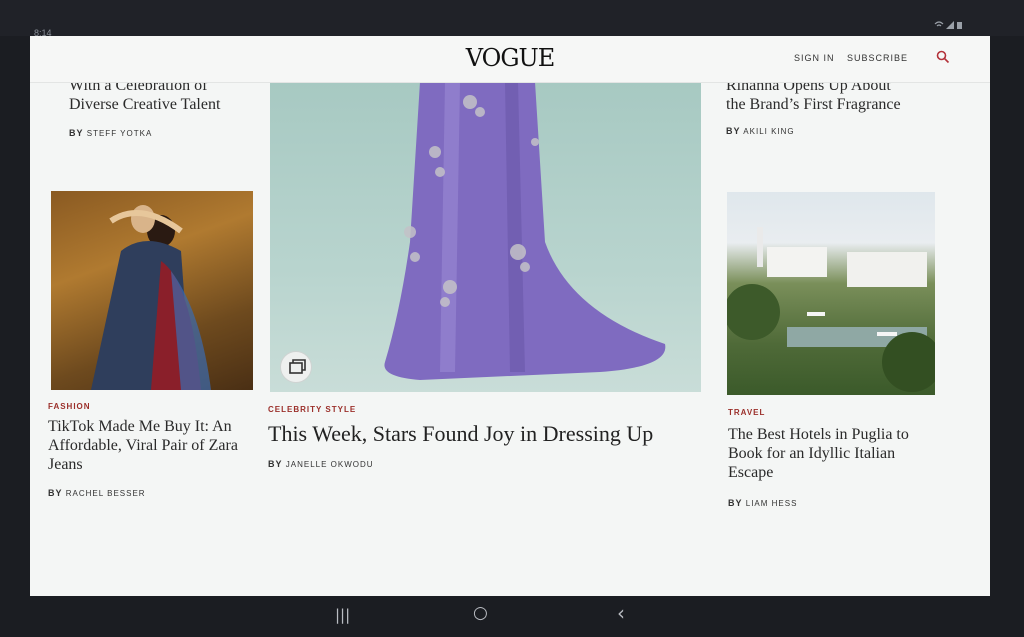  Describe the element at coordinates (106, 493) in the screenshot. I see `byline-author: RACHEL BESSER` at that location.